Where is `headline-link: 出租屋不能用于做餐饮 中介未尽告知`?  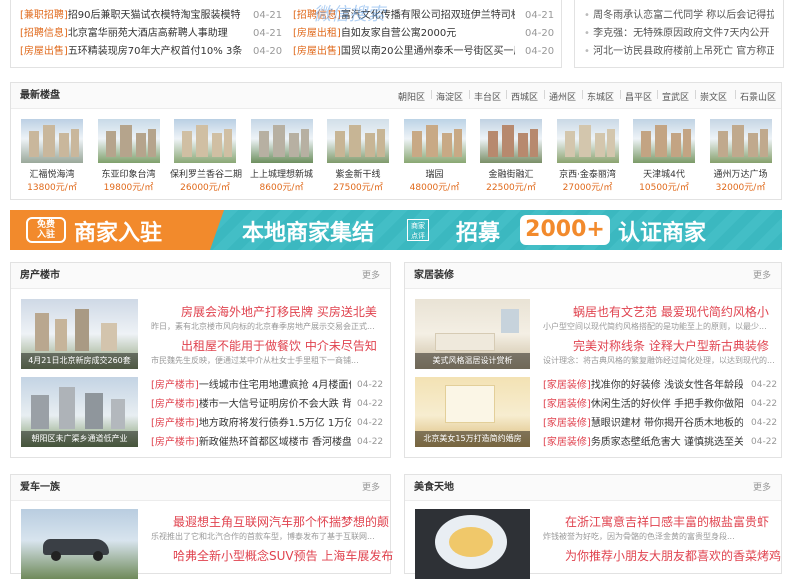
headline-link: 出租屋不能用于做餐饮 中介未尽告知 is located at coordinates (279, 345).